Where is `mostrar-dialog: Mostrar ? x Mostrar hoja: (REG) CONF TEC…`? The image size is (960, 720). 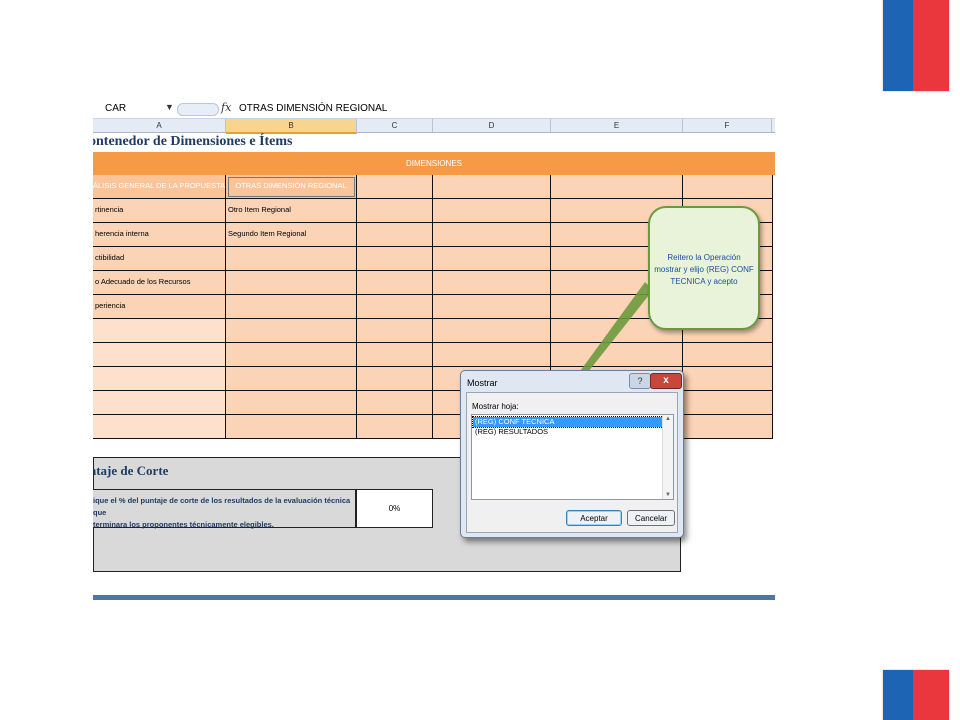 mostrar-dialog: Mostrar ? x Mostrar hoja: (REG) CONF TEC… is located at coordinates (572, 454).